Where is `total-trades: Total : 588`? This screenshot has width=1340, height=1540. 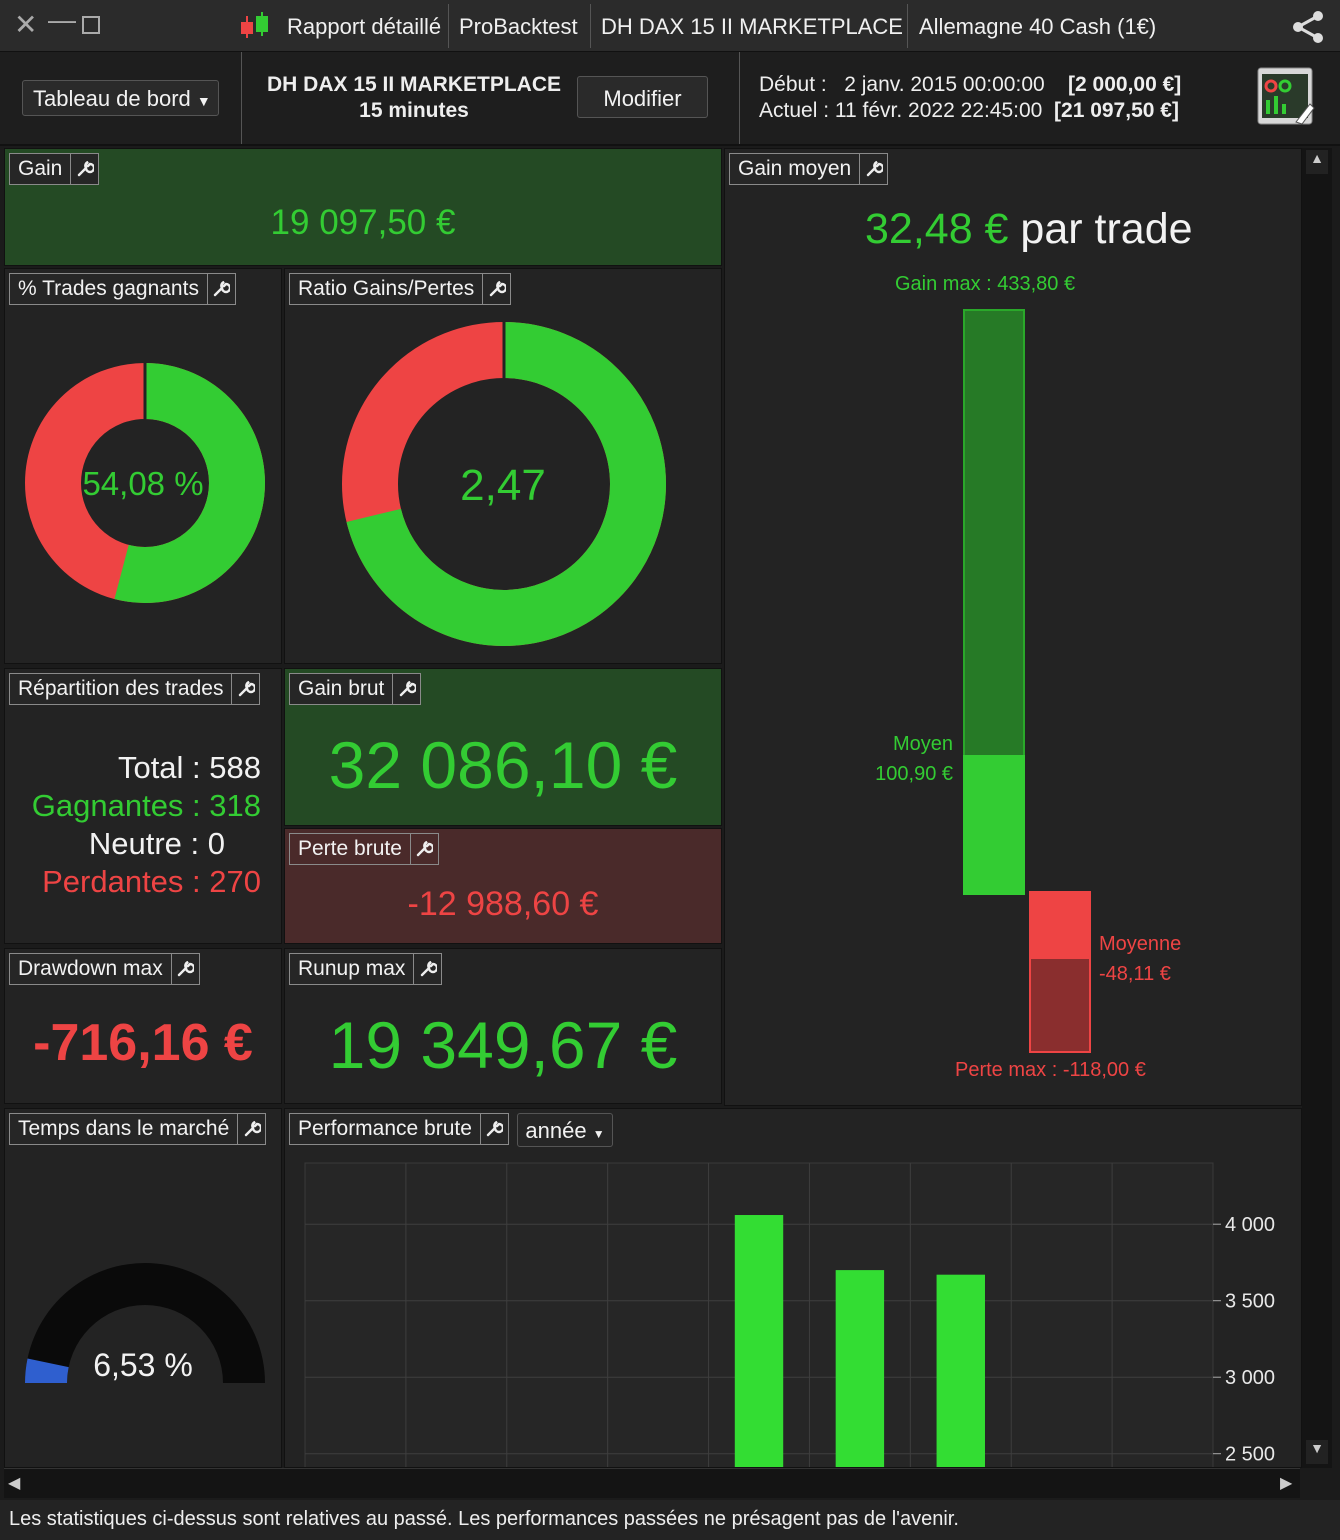
total-trades: Total : 588 is located at coordinates (189, 767).